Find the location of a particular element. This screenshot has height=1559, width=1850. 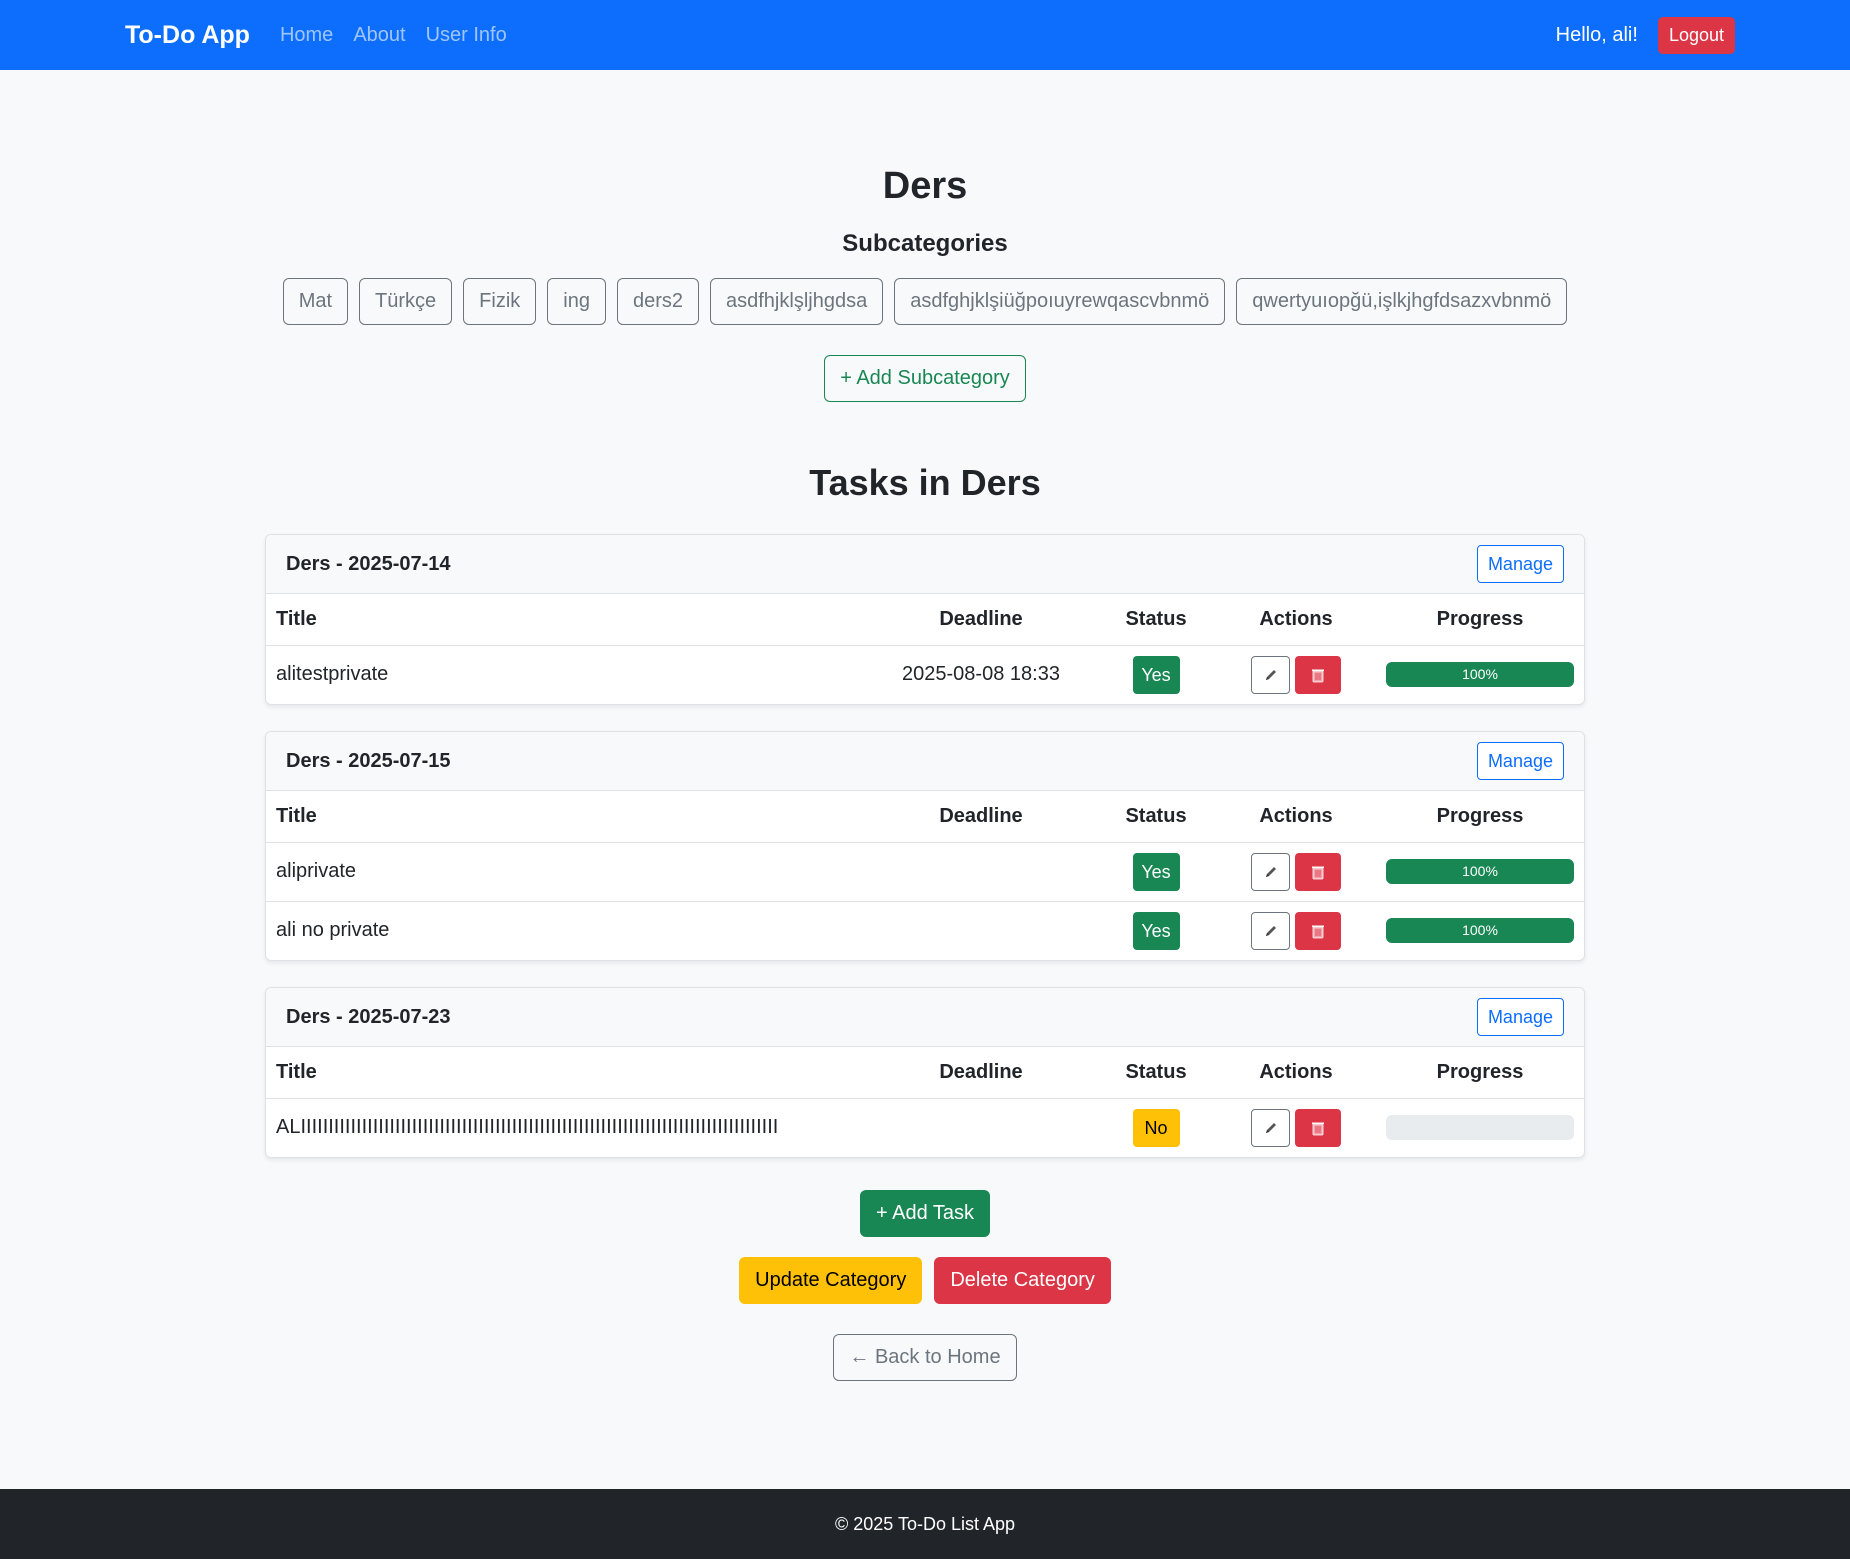

nav-link-user-info: User Info is located at coordinates (466, 35).